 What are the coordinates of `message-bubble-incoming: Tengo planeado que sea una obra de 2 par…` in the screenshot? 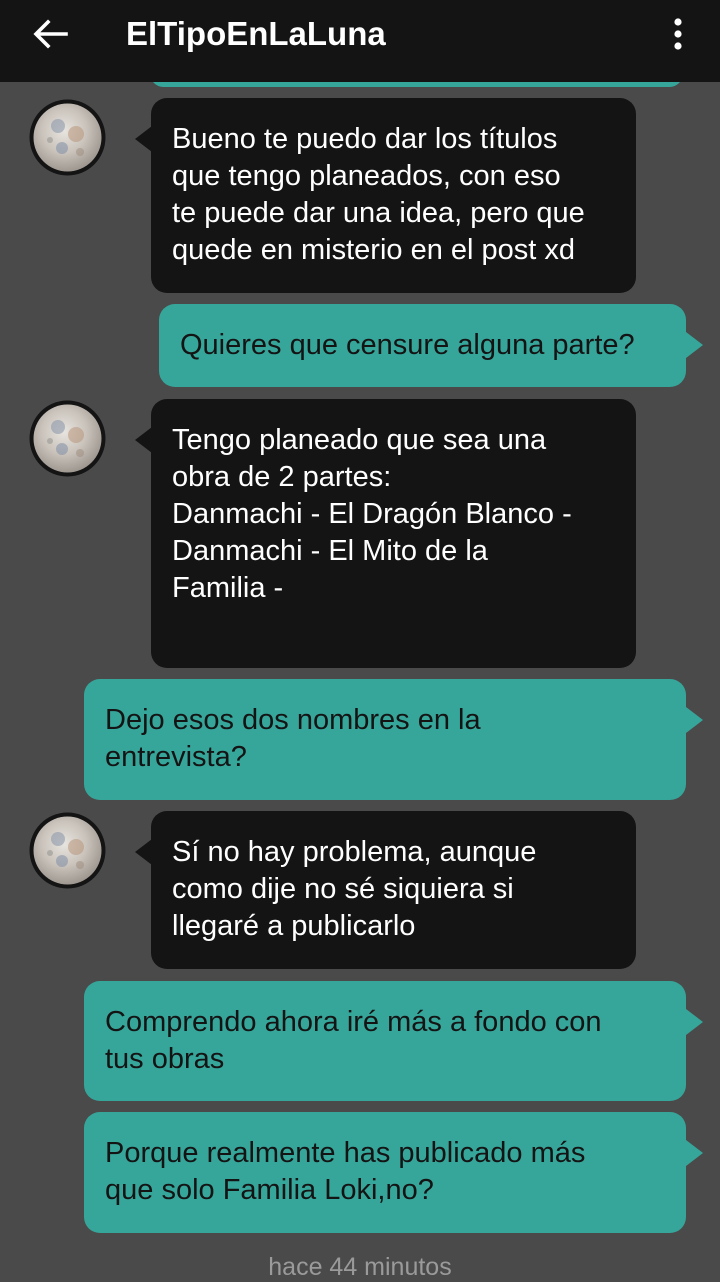 It's located at (385, 533).